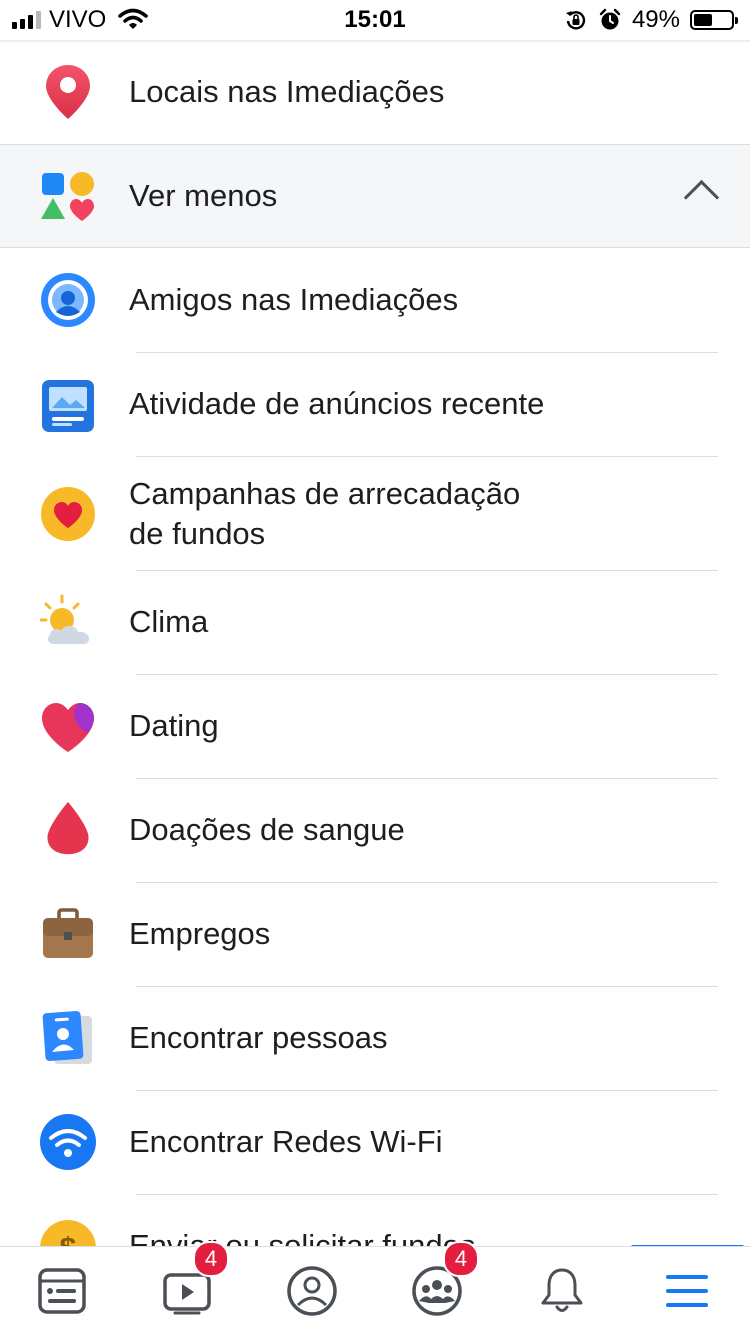 This screenshot has width=750, height=1335. Describe the element at coordinates (68, 406) in the screenshot. I see `recent-ad-activity-icon` at that location.